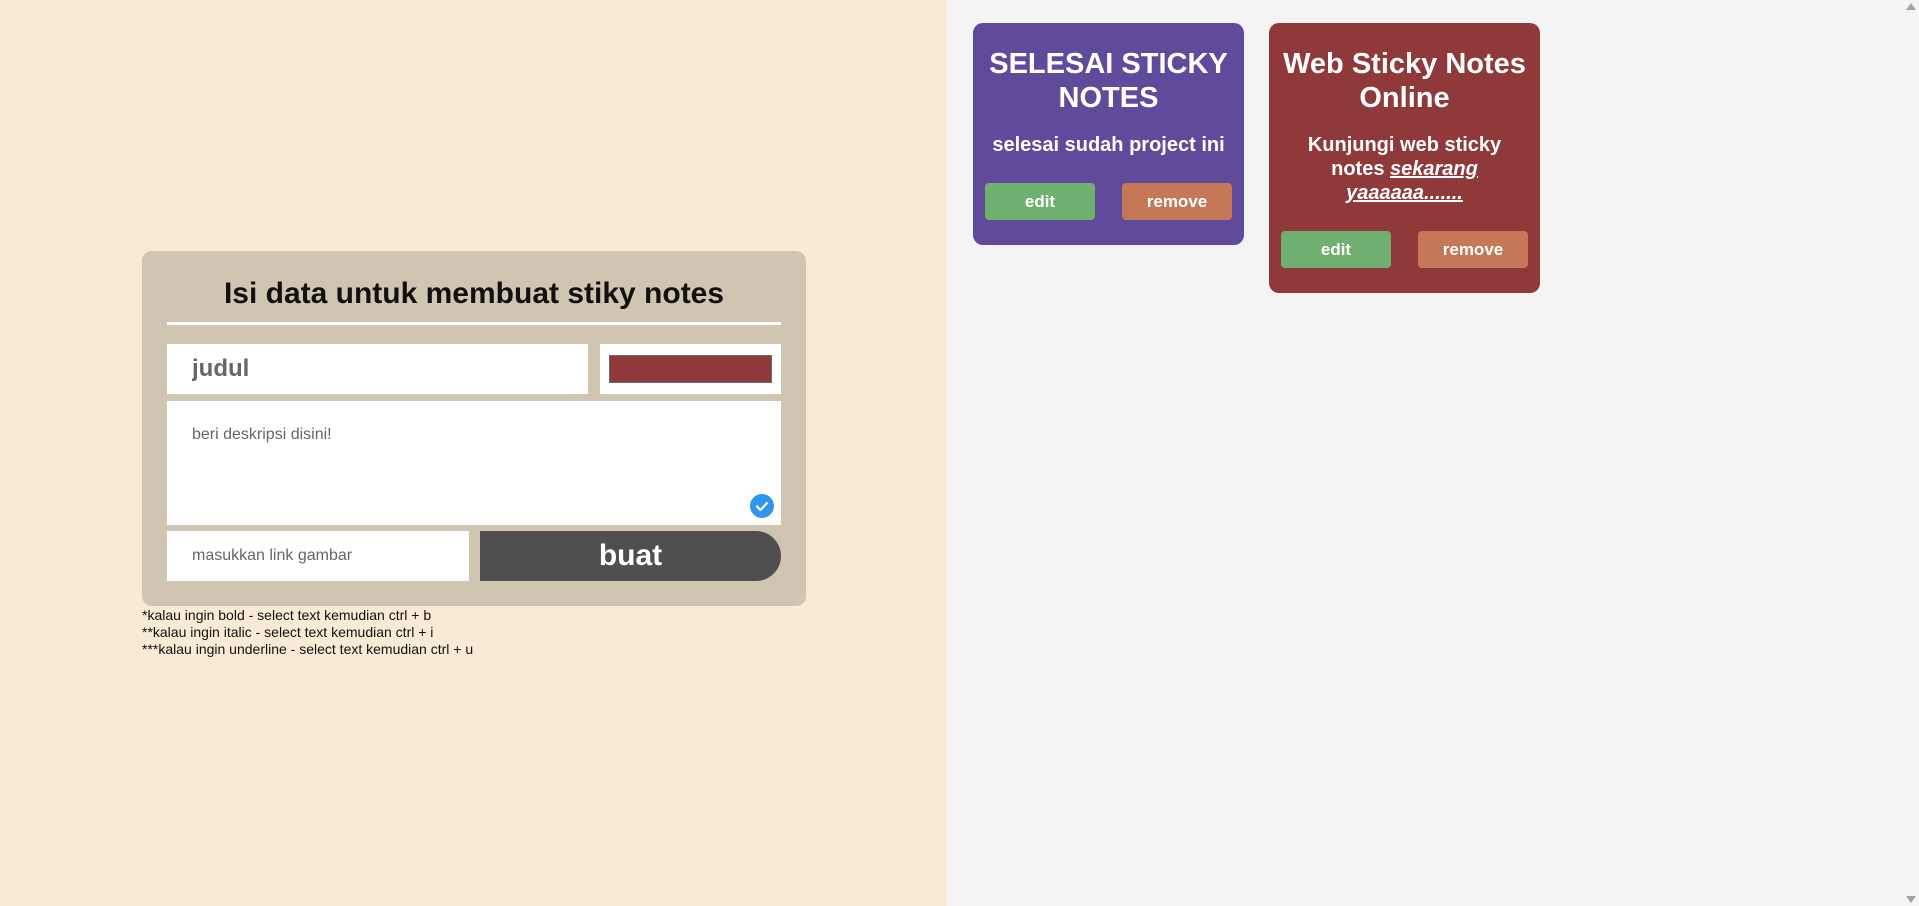 Image resolution: width=1919 pixels, height=906 pixels. Describe the element at coordinates (762, 506) in the screenshot. I see `check-icon` at that location.